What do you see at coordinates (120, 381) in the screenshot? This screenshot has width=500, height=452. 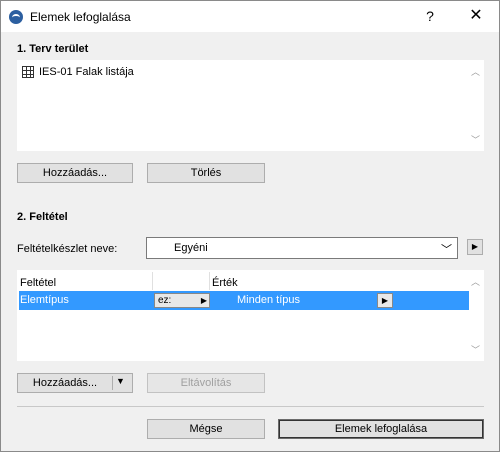 I see `dropdown-arrow-icon: ▼` at bounding box center [120, 381].